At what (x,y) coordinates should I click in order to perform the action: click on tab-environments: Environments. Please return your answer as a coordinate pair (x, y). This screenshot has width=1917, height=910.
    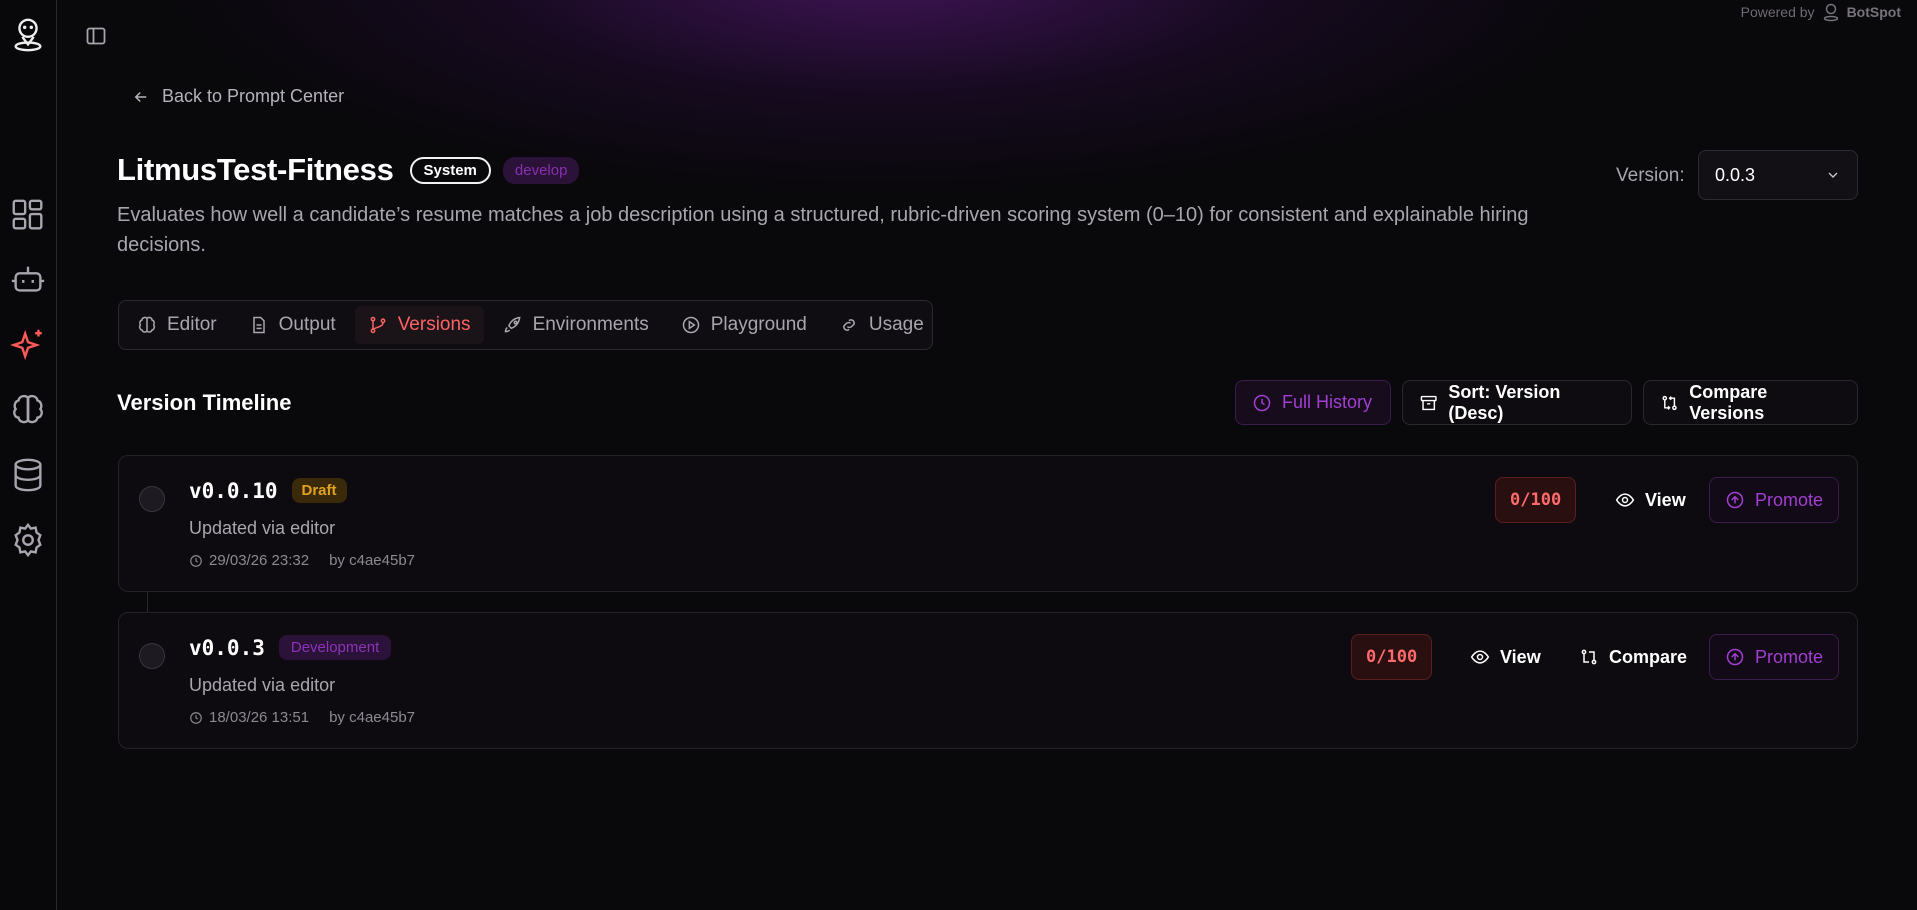
    Looking at the image, I should click on (576, 325).